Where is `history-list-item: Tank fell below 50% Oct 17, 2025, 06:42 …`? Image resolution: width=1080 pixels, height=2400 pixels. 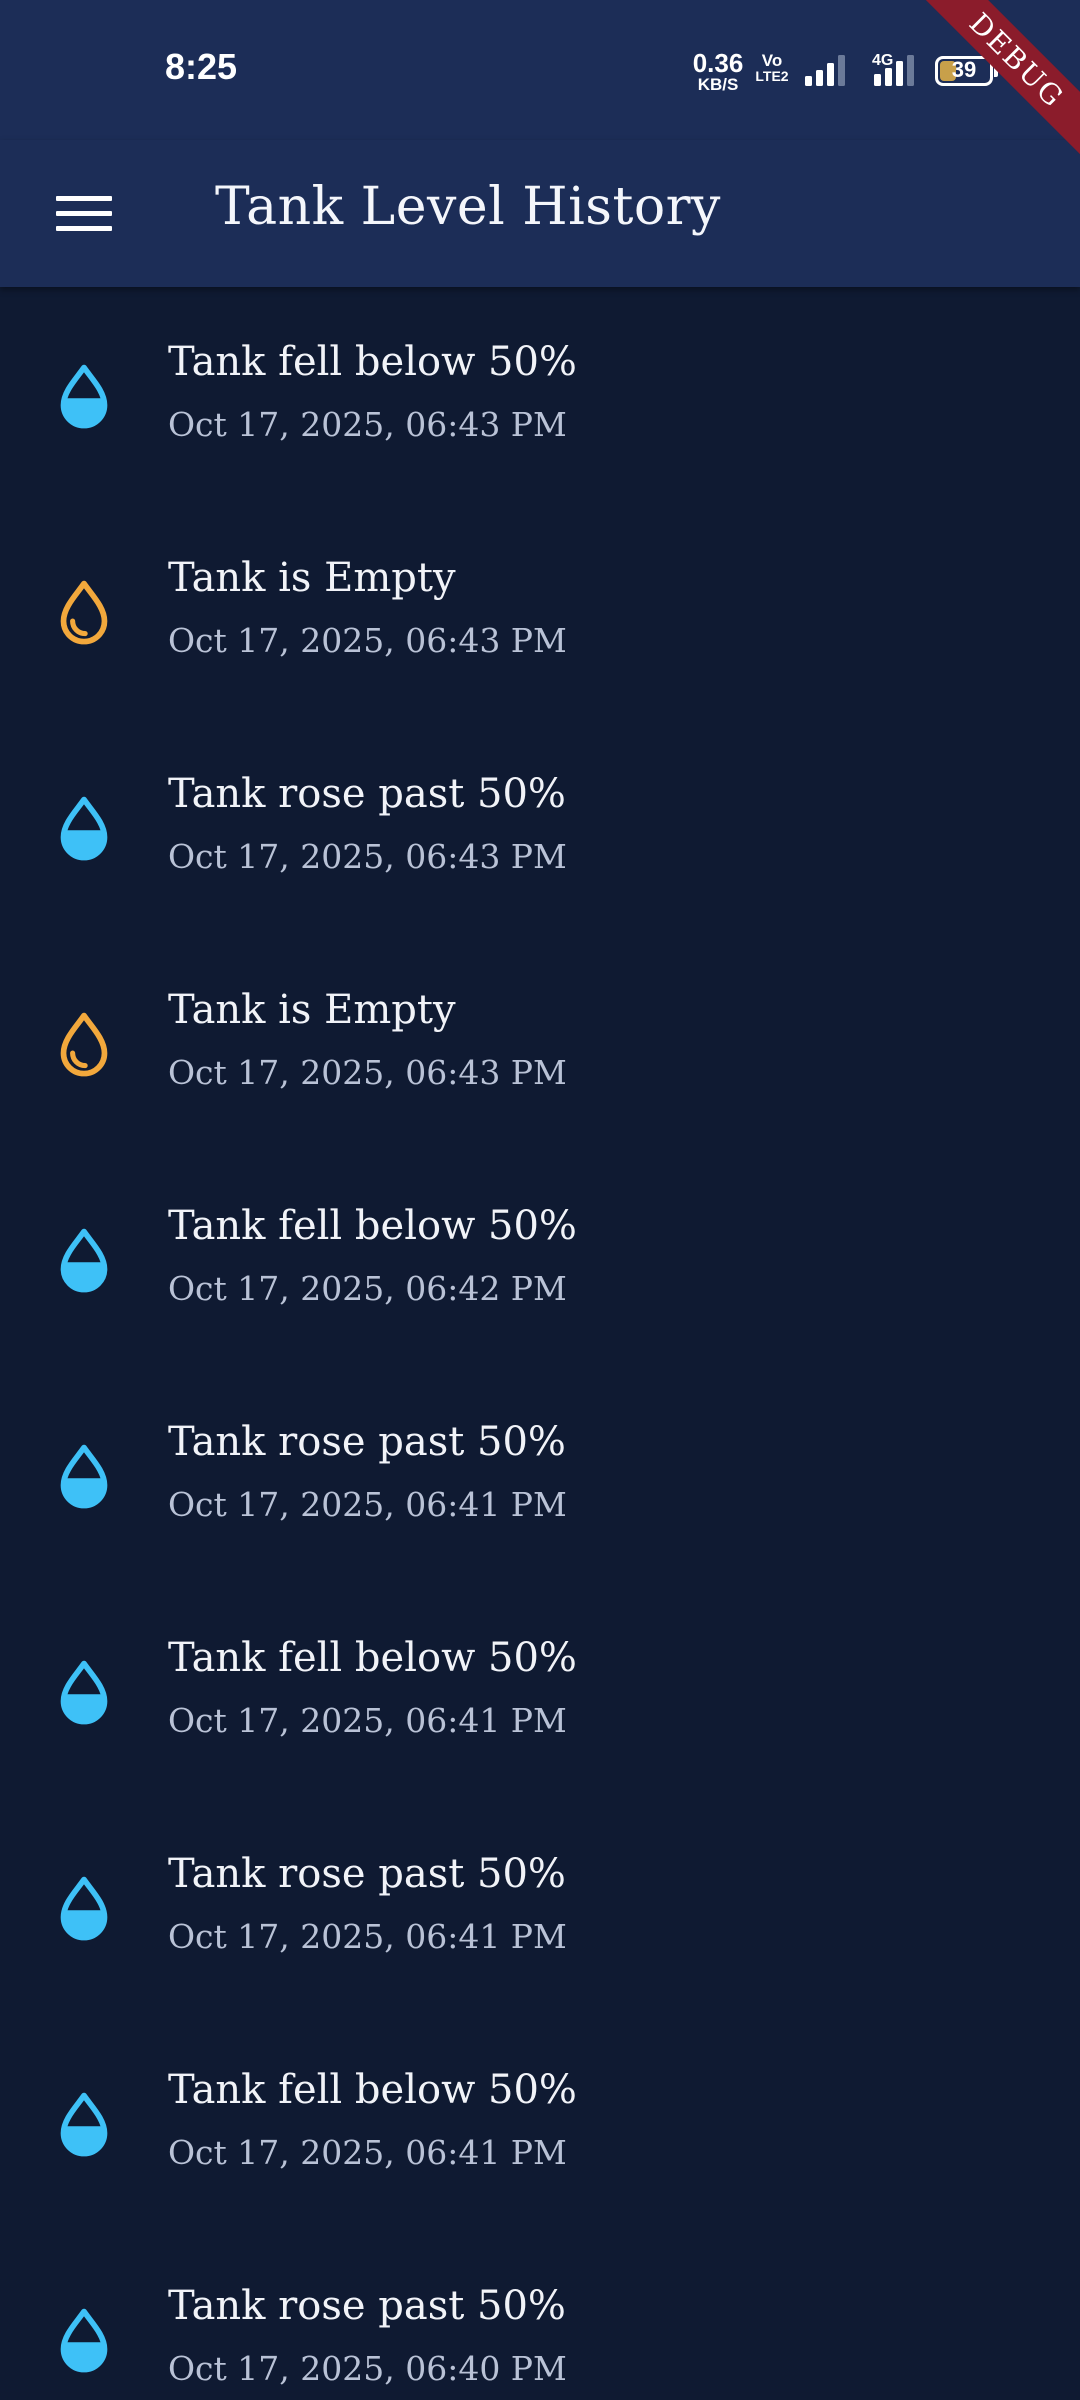 history-list-item: Tank fell below 50% Oct 17, 2025, 06:42 … is located at coordinates (540, 1259).